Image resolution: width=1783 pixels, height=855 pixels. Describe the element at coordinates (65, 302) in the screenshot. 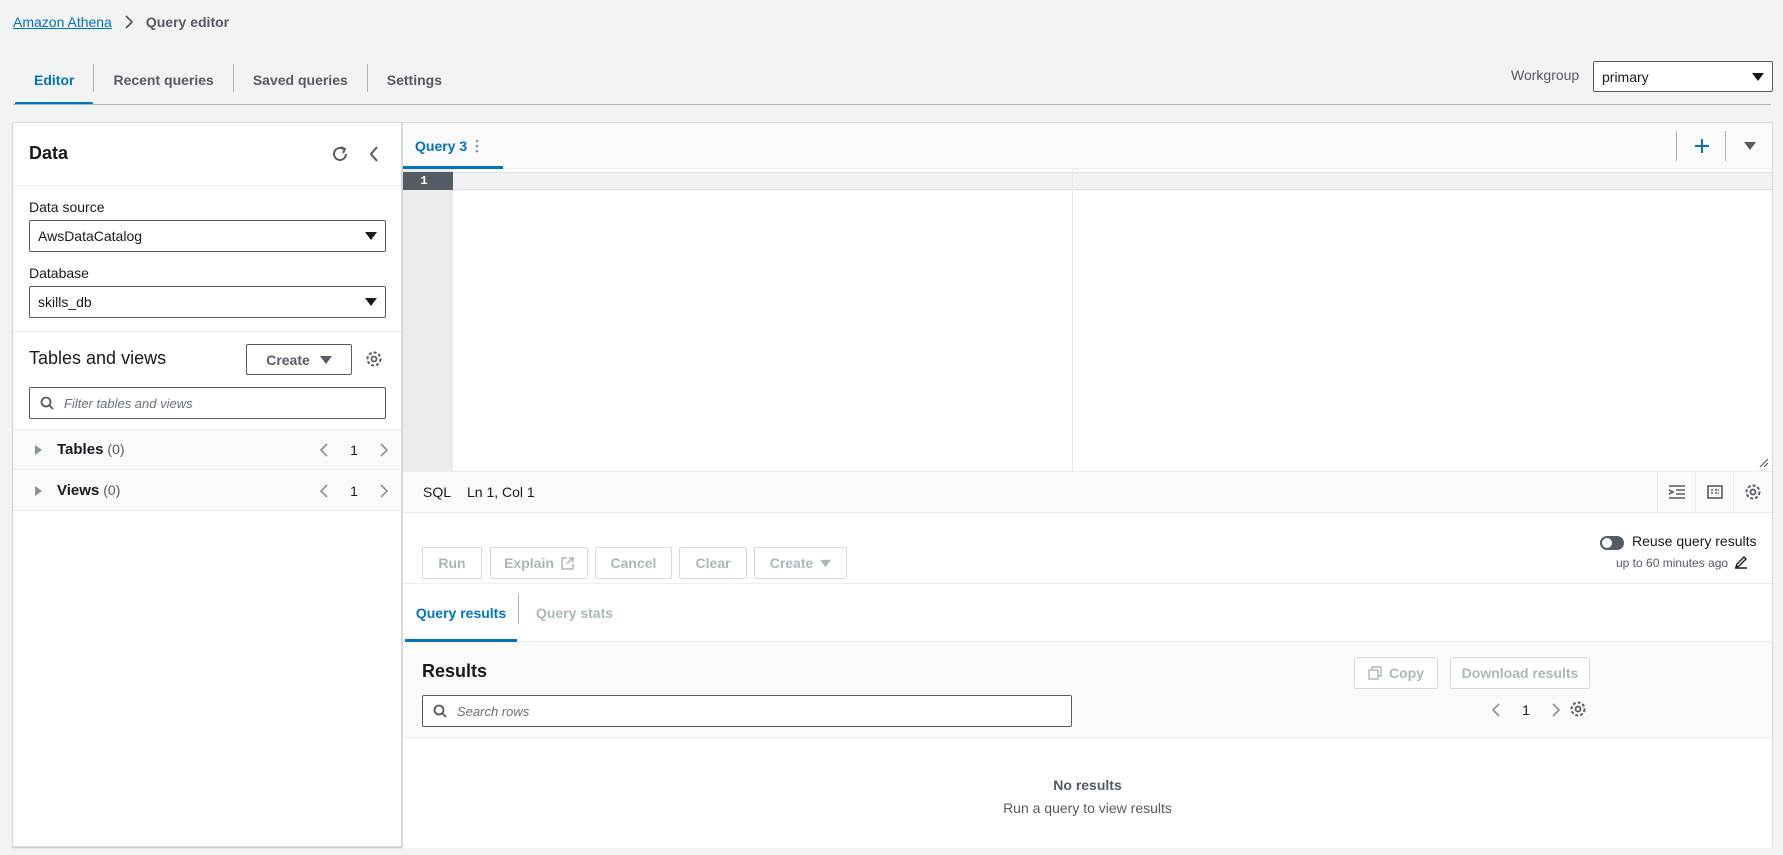

I see `database-value: skills_db` at that location.